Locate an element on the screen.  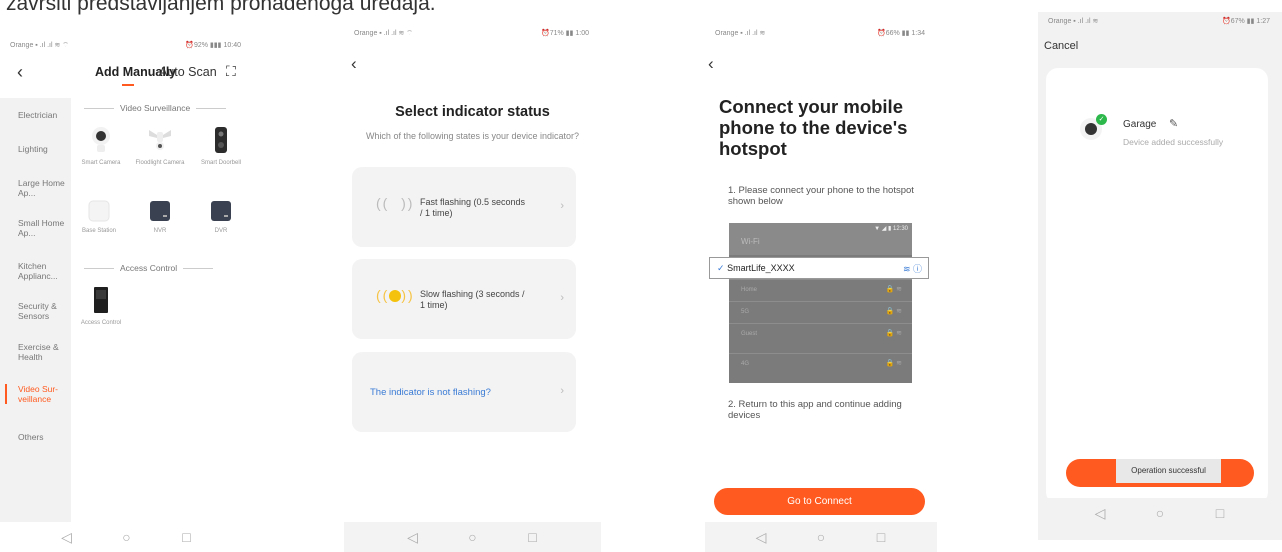
base-station-icon is located at coordinates (99, 211).